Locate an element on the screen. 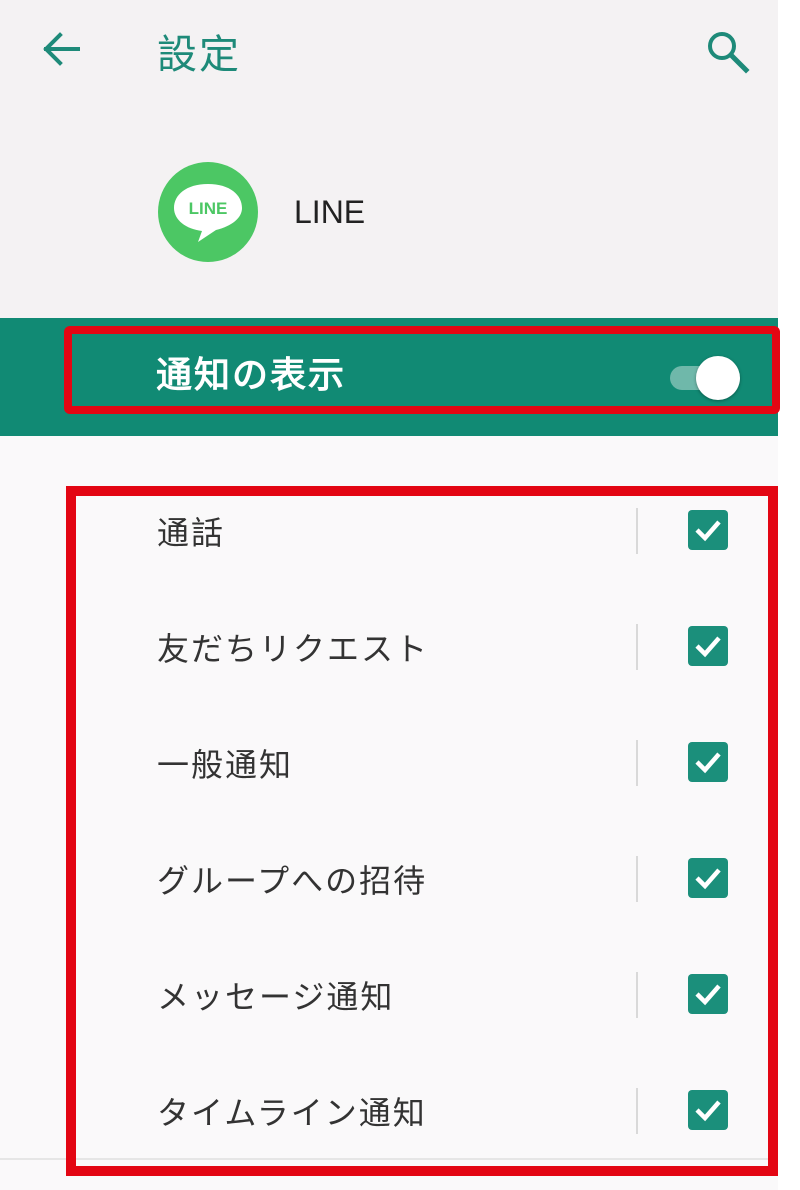 This screenshot has height=1190, width=800. show-notifications-label: 通知の表示 is located at coordinates (251, 375).